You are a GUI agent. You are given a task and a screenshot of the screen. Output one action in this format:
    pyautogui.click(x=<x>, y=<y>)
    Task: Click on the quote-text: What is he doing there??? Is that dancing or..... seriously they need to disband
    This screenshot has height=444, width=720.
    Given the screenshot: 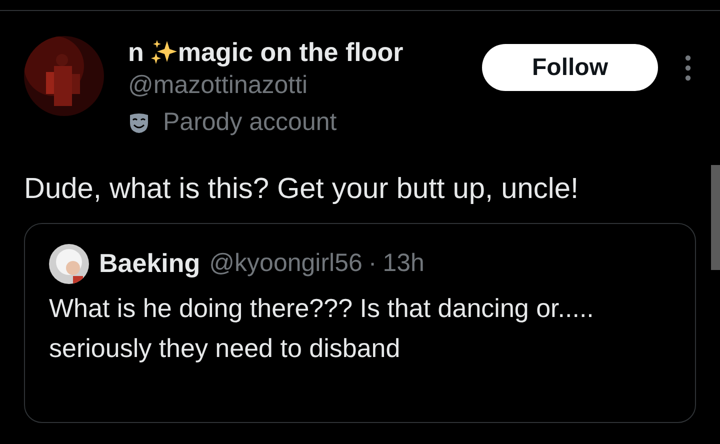 What is the action you would take?
    pyautogui.click(x=322, y=328)
    